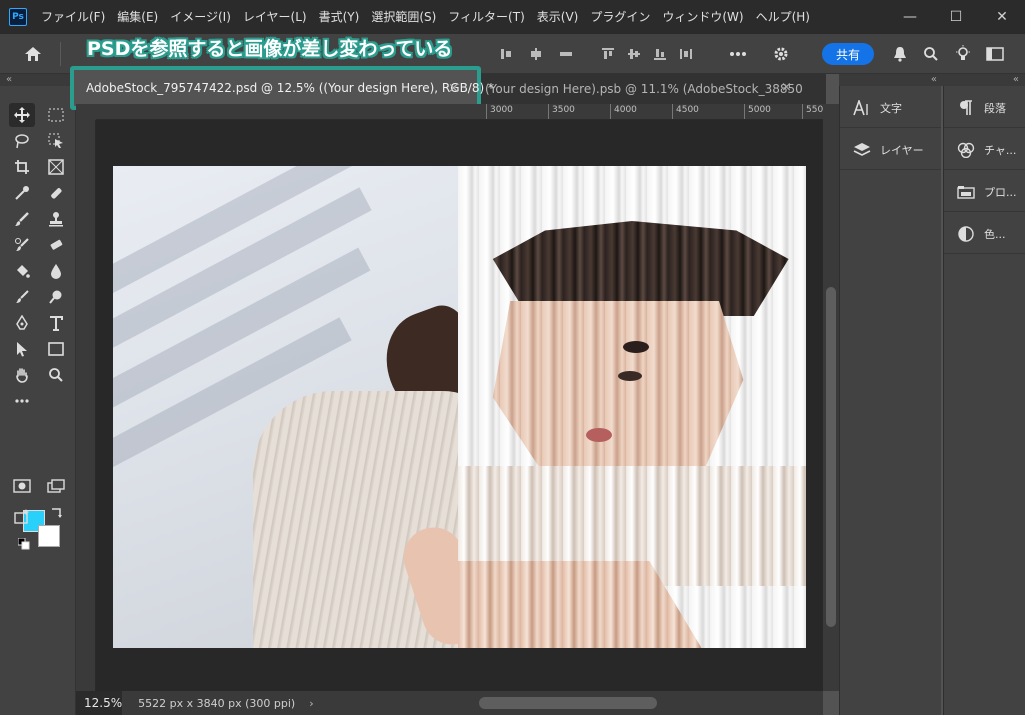 Image resolution: width=1025 pixels, height=715 pixels. I want to click on frame-icon, so click(56, 167).